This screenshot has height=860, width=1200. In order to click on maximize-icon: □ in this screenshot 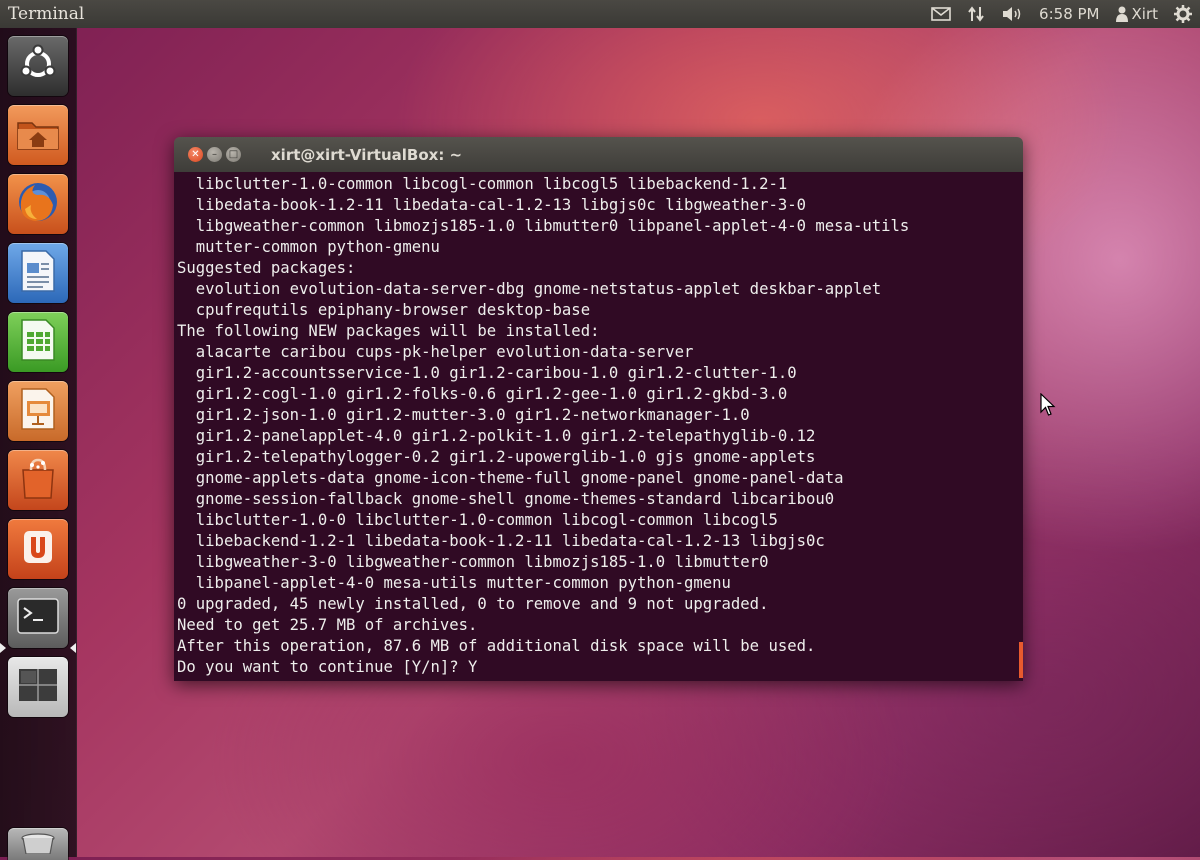, I will do `click(233, 154)`.